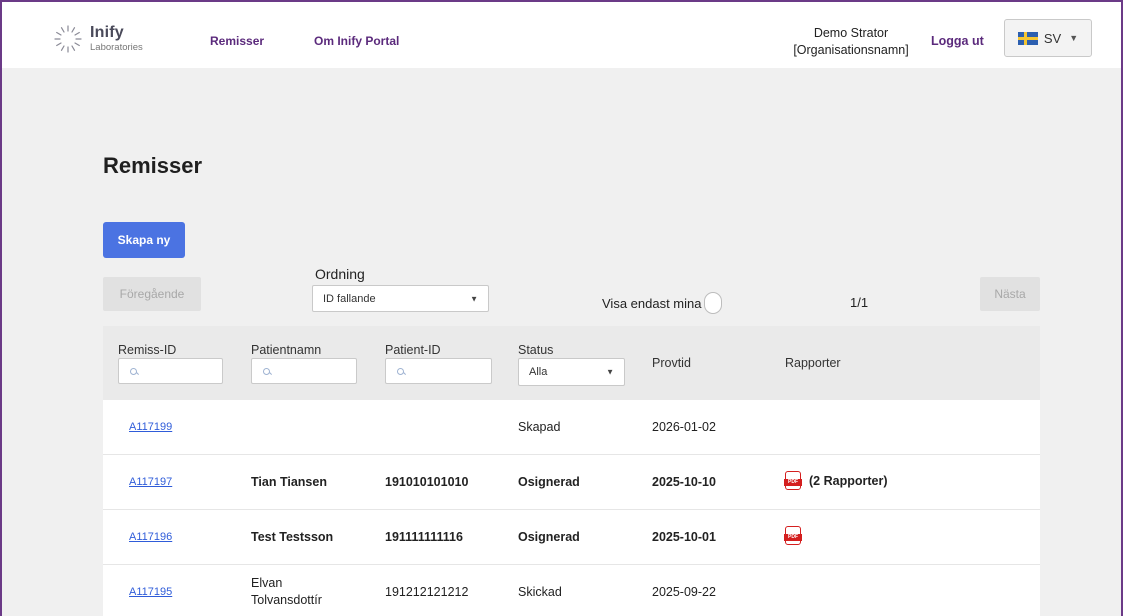 The height and width of the screenshot is (616, 1123). I want to click on sample-time-cell: 2025-09-22, so click(684, 592).